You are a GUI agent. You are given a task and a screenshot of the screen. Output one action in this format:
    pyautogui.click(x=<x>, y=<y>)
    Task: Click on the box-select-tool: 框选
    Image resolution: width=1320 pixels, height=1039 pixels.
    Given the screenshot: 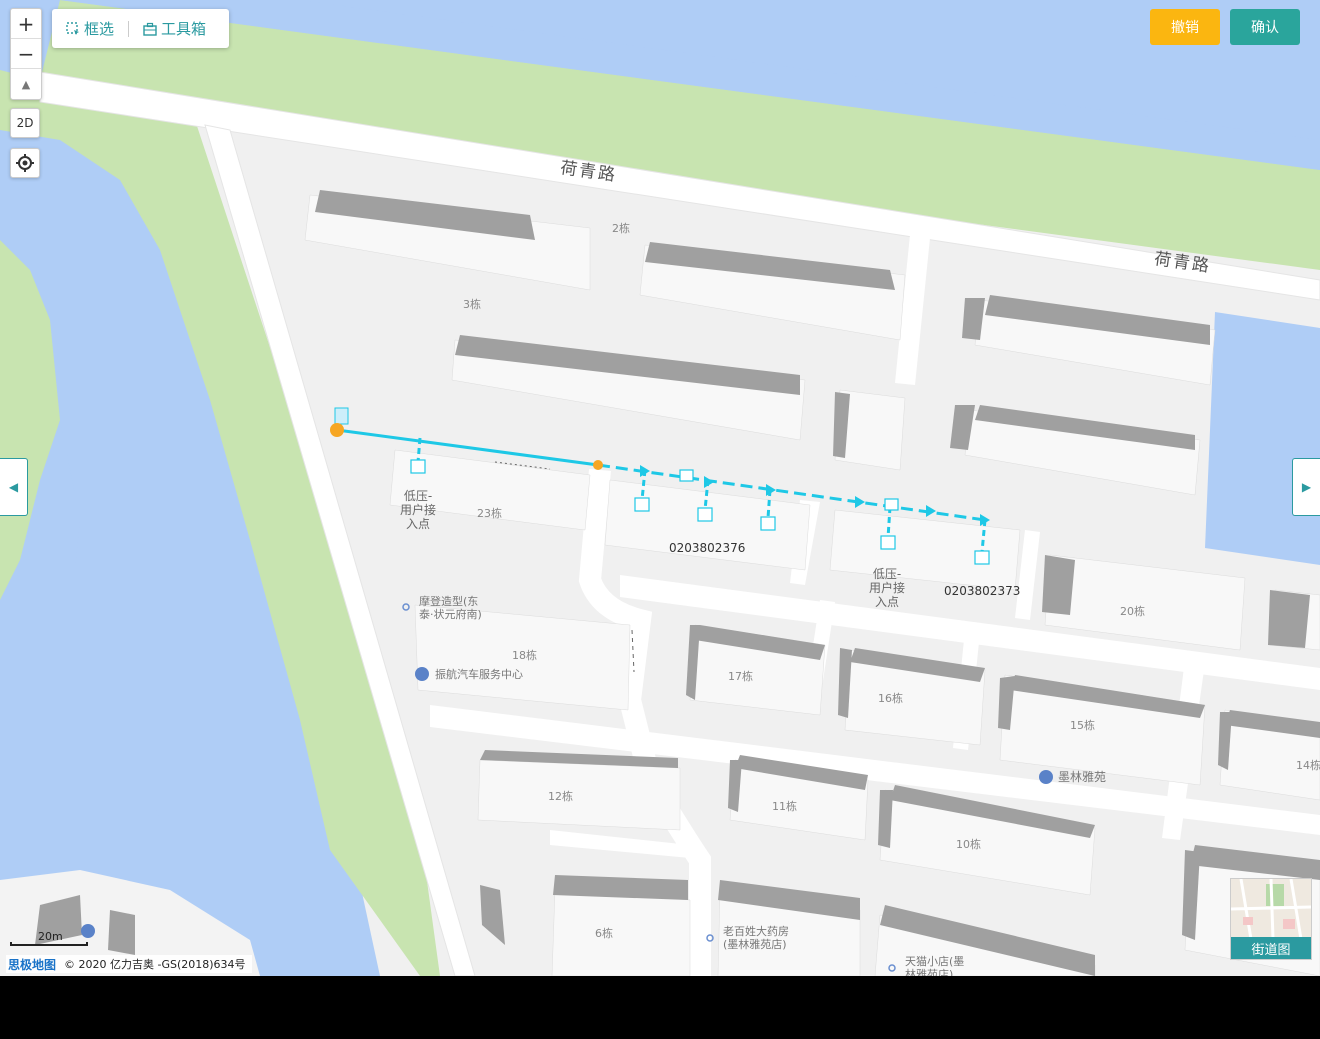 What is the action you would take?
    pyautogui.click(x=90, y=28)
    